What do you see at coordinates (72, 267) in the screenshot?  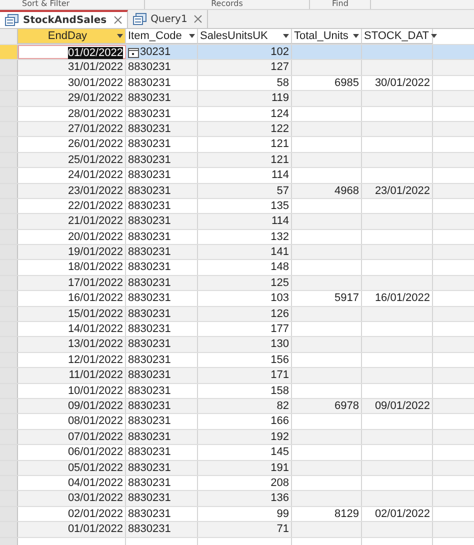 I see `table-cell: 18/01/2022` at bounding box center [72, 267].